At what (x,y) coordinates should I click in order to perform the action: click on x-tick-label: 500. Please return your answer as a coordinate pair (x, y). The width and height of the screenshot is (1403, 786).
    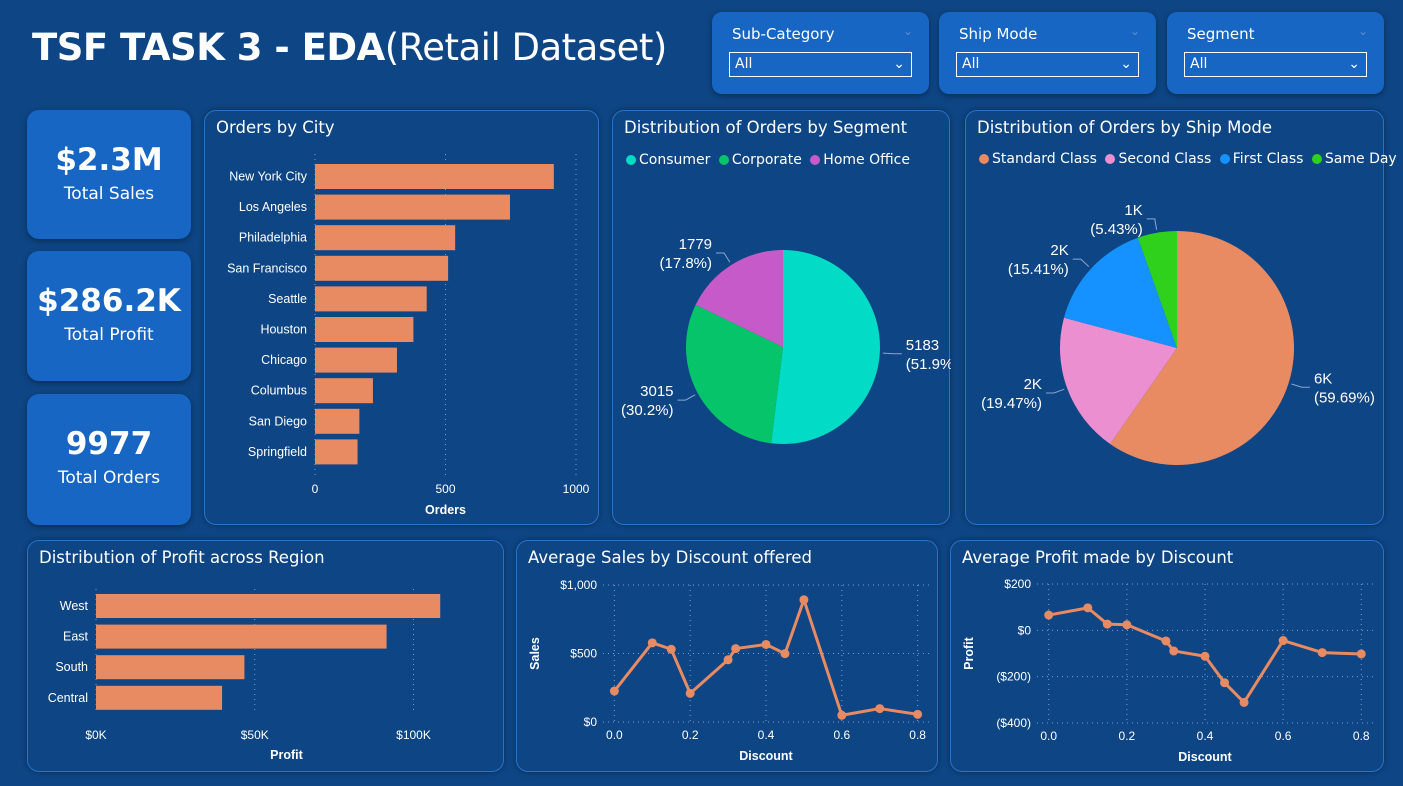
    Looking at the image, I should click on (445, 489).